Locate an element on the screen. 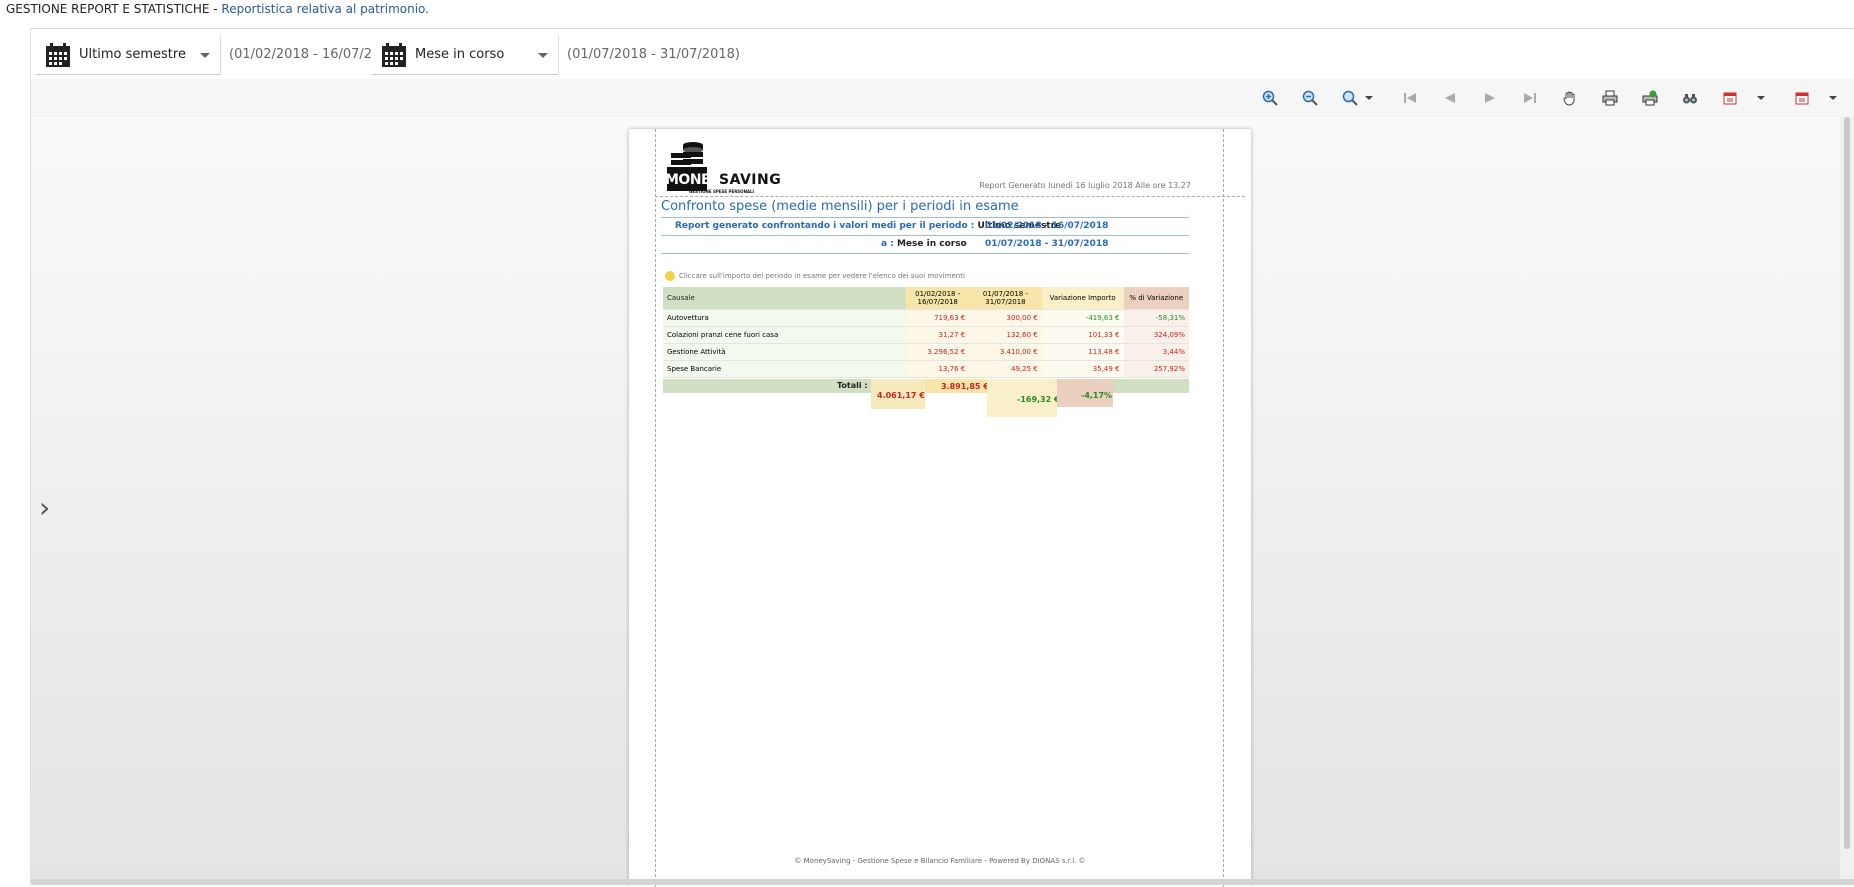  scrollbar-thumb is located at coordinates (1847, 483).